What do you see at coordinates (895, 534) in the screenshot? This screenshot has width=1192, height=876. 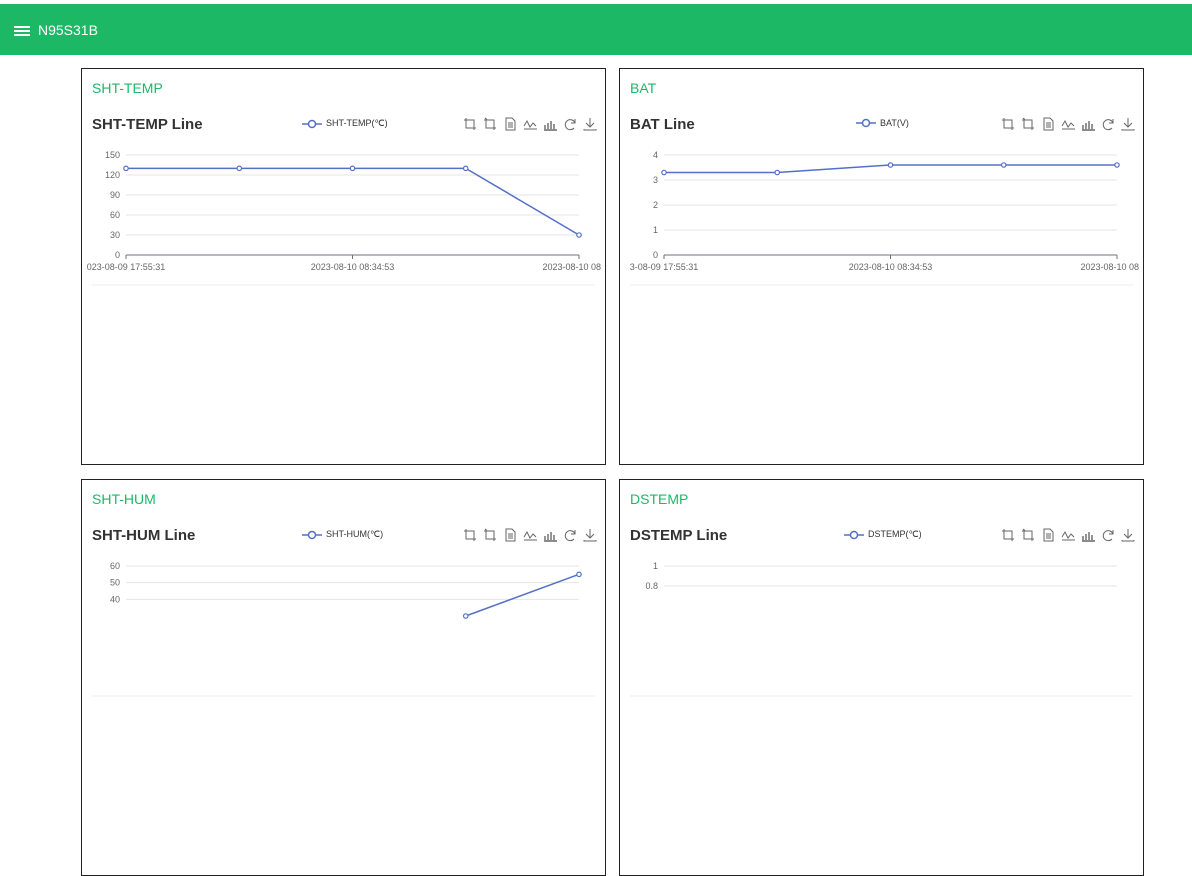 I see `legend-label: DSTEMP(℃)` at bounding box center [895, 534].